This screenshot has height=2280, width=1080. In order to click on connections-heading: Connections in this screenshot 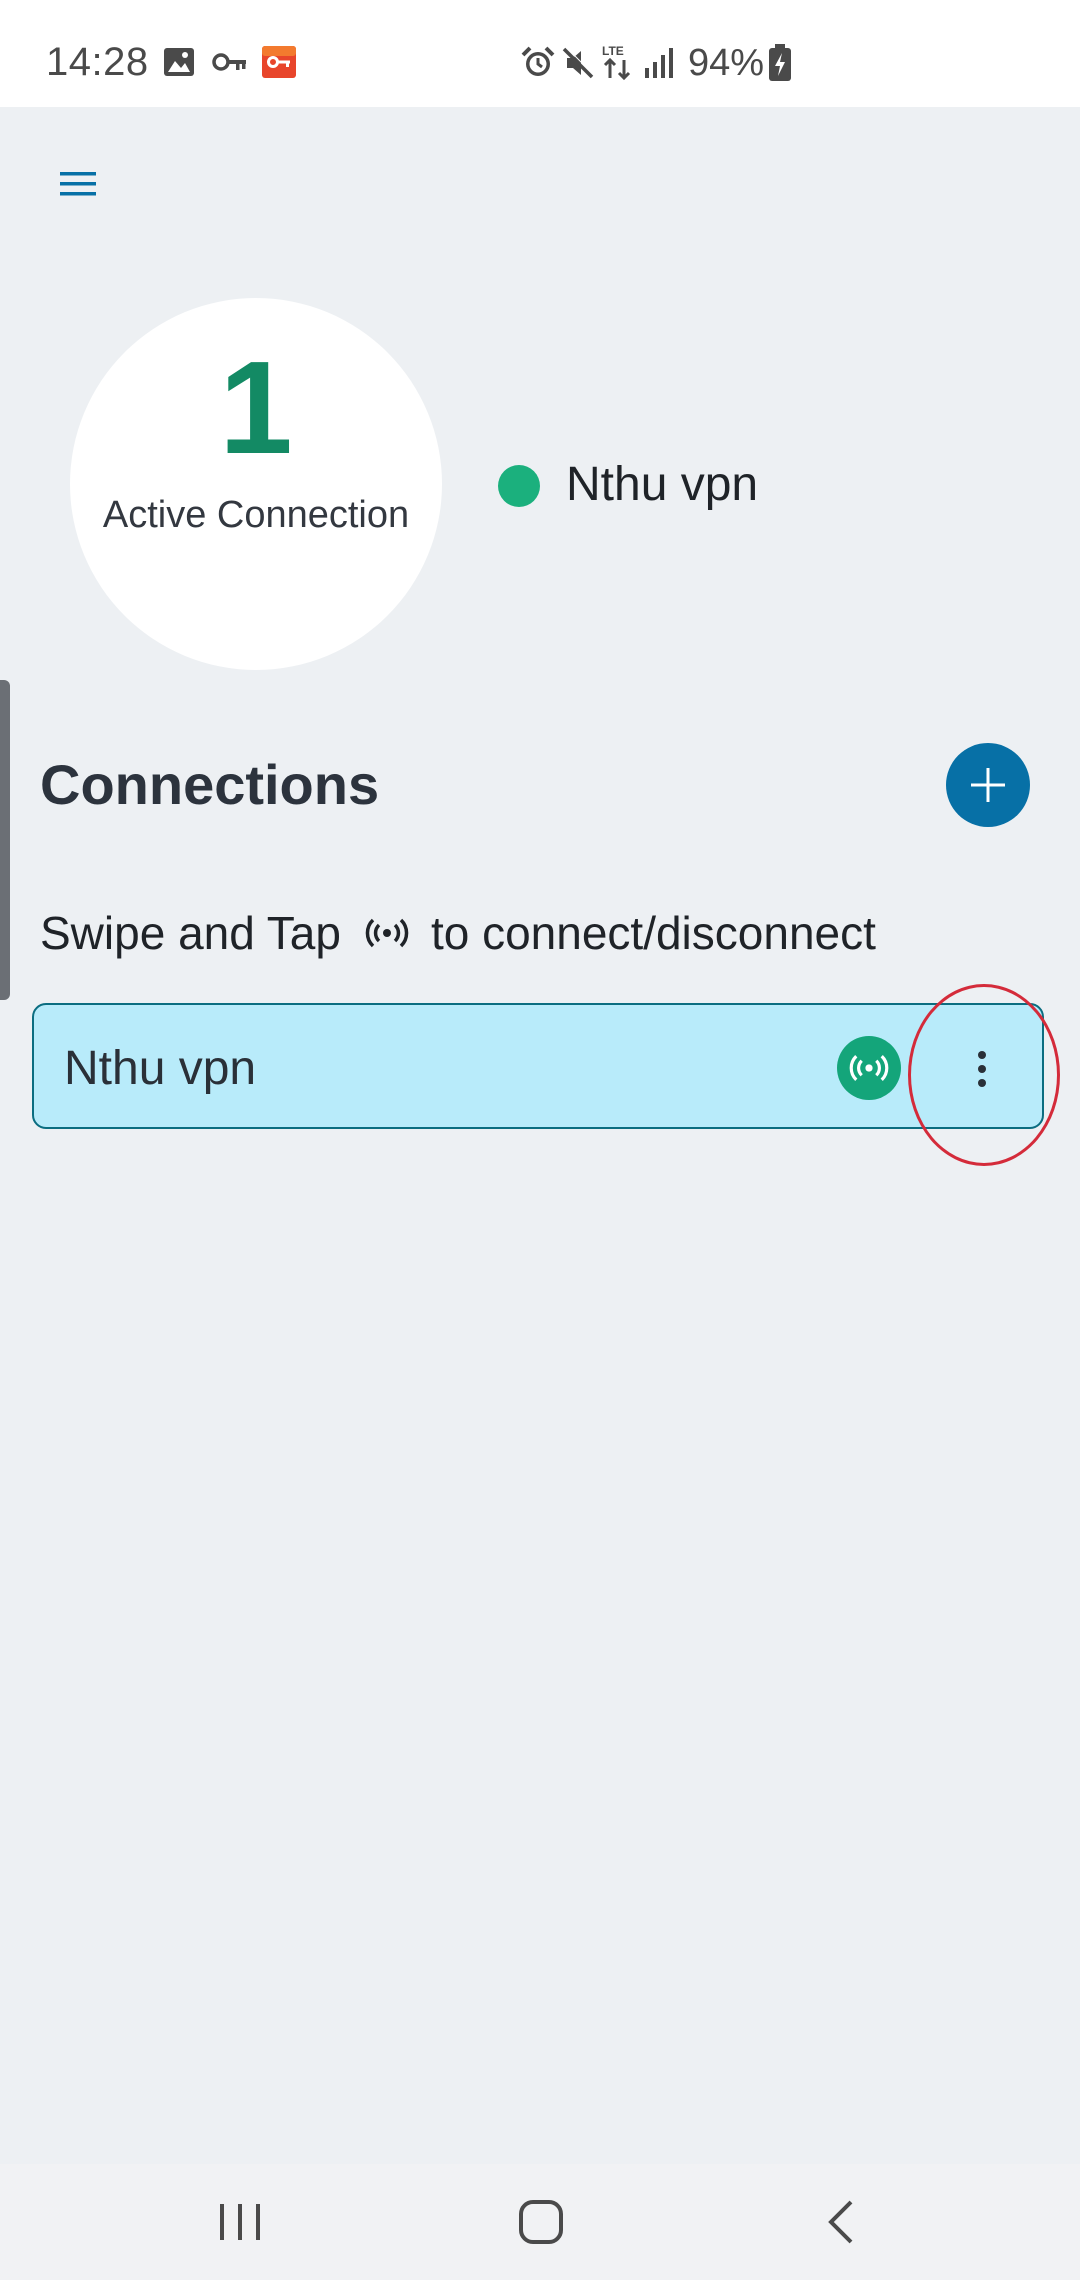, I will do `click(210, 784)`.